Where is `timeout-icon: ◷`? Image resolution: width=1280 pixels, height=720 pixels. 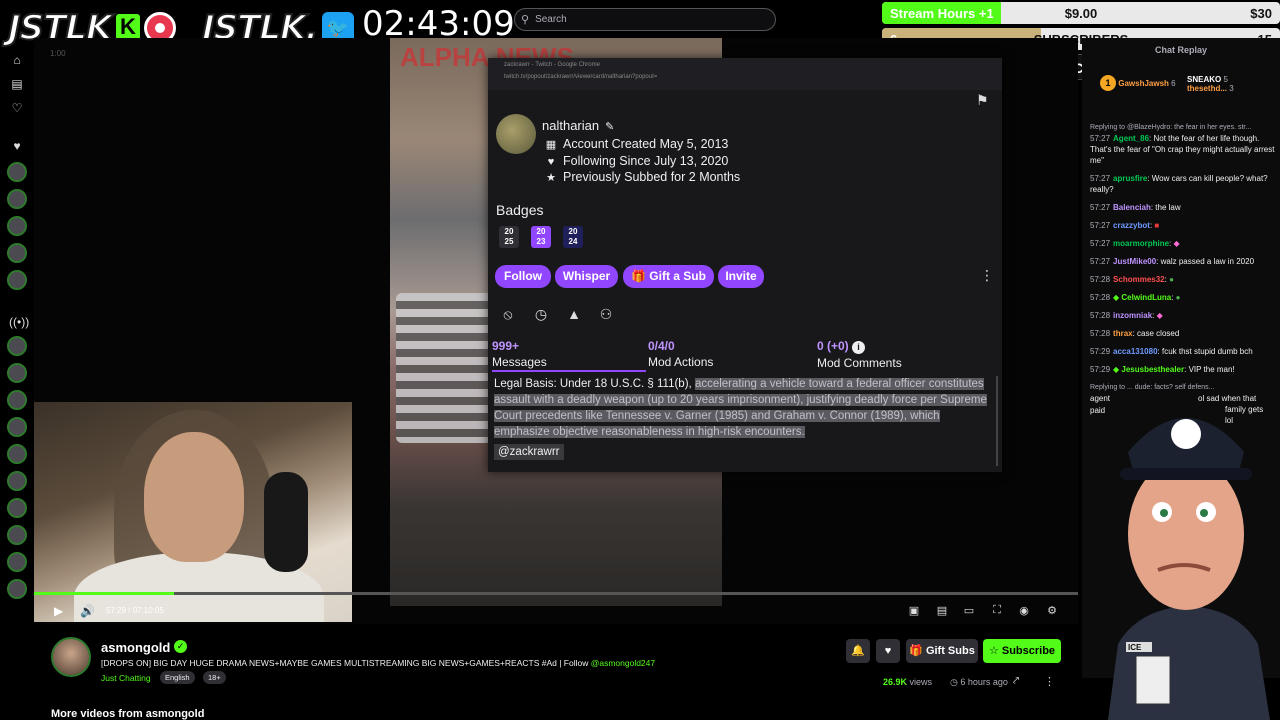
timeout-icon: ◷ is located at coordinates (541, 315).